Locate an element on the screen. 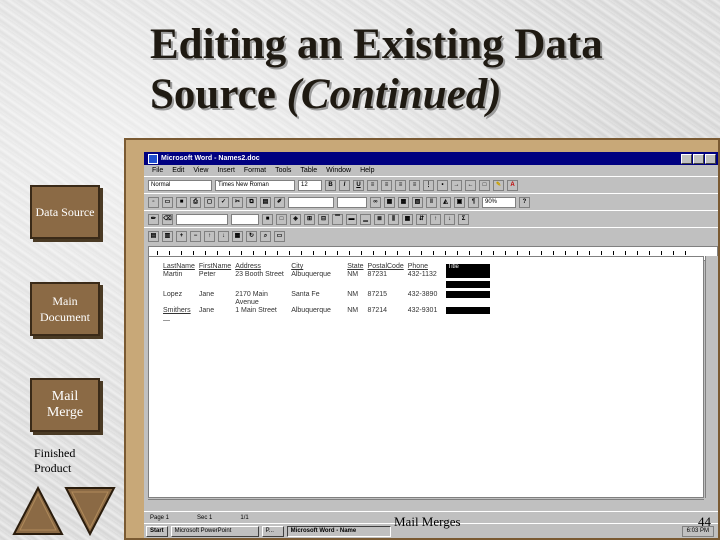 The image size is (720, 540). insert-database-icon: ▦ is located at coordinates (237, 236).